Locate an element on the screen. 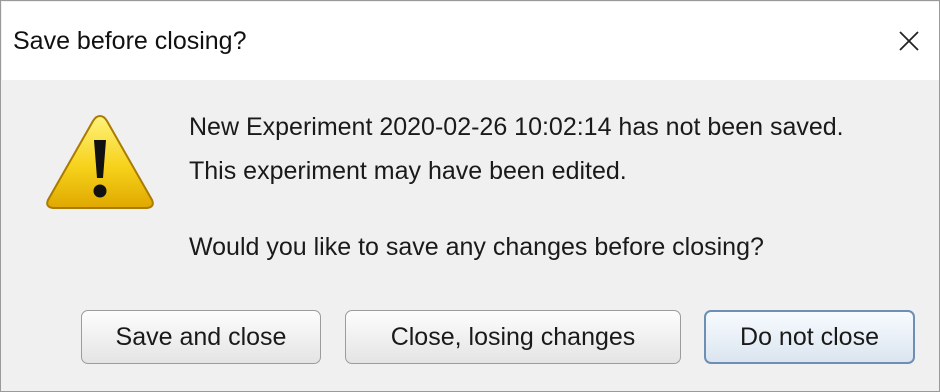  close-losing-changes-button: Close, losing changes is located at coordinates (513, 337).